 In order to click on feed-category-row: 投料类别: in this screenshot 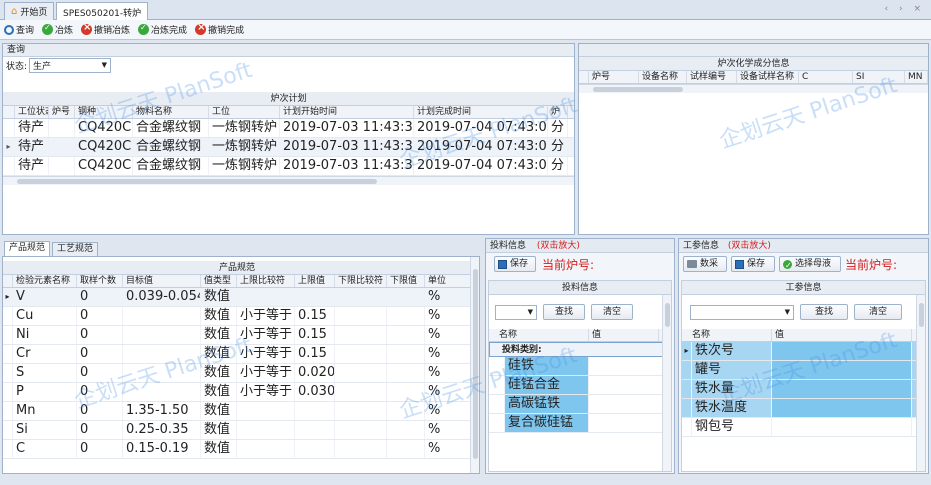, I will do `click(576, 349)`.